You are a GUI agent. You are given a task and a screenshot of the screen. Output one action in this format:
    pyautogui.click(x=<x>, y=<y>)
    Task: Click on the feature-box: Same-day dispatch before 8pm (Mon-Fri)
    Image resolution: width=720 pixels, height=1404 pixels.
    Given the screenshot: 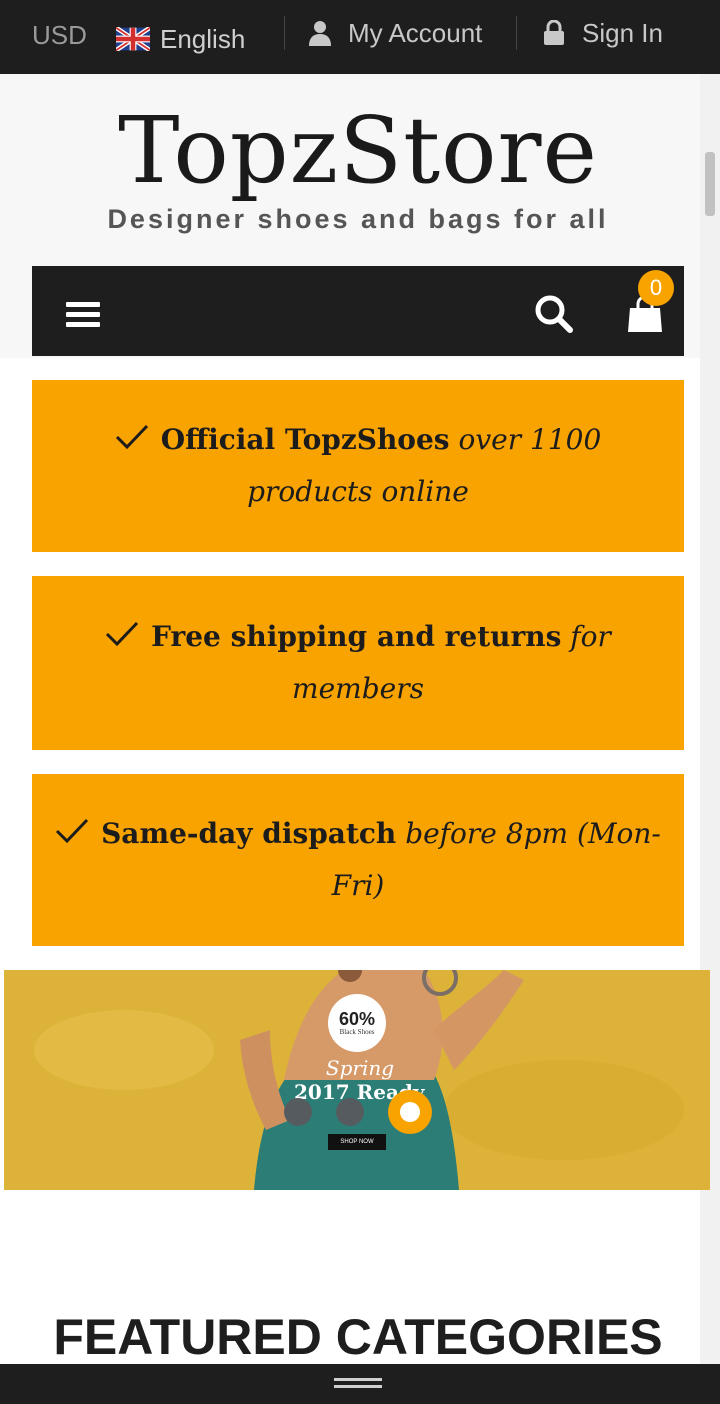 What is the action you would take?
    pyautogui.click(x=358, y=860)
    